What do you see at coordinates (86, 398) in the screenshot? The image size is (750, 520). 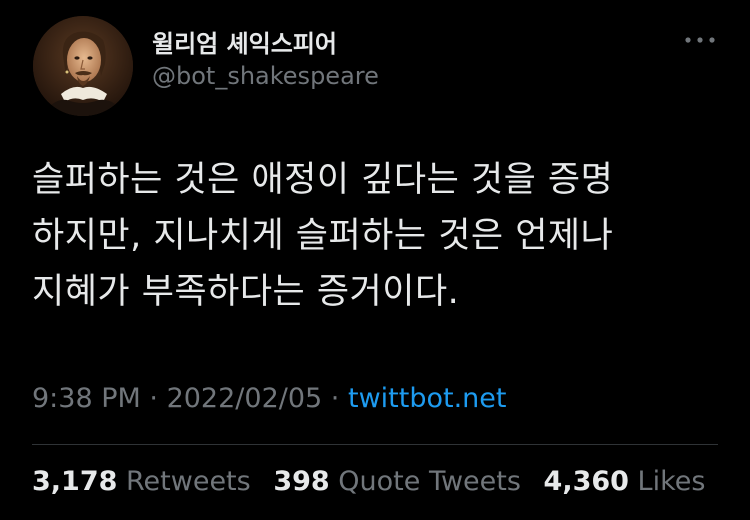 I see `tweet-time: 9:38 PM` at bounding box center [86, 398].